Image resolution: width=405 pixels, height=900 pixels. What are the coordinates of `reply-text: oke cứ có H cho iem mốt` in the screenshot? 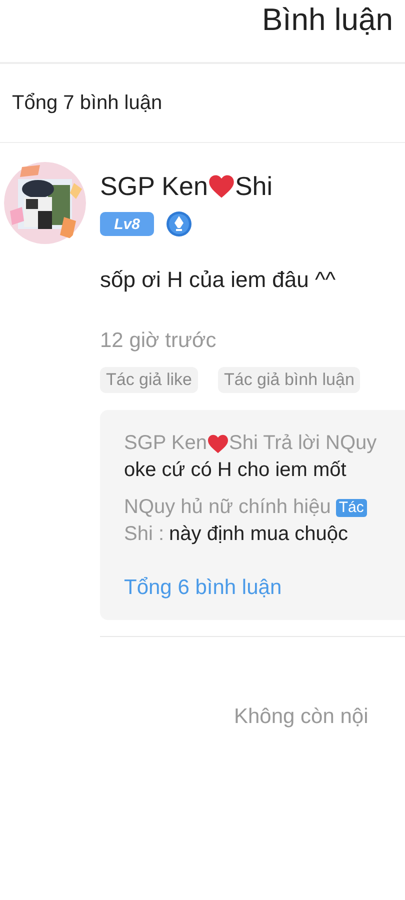 It's located at (235, 470).